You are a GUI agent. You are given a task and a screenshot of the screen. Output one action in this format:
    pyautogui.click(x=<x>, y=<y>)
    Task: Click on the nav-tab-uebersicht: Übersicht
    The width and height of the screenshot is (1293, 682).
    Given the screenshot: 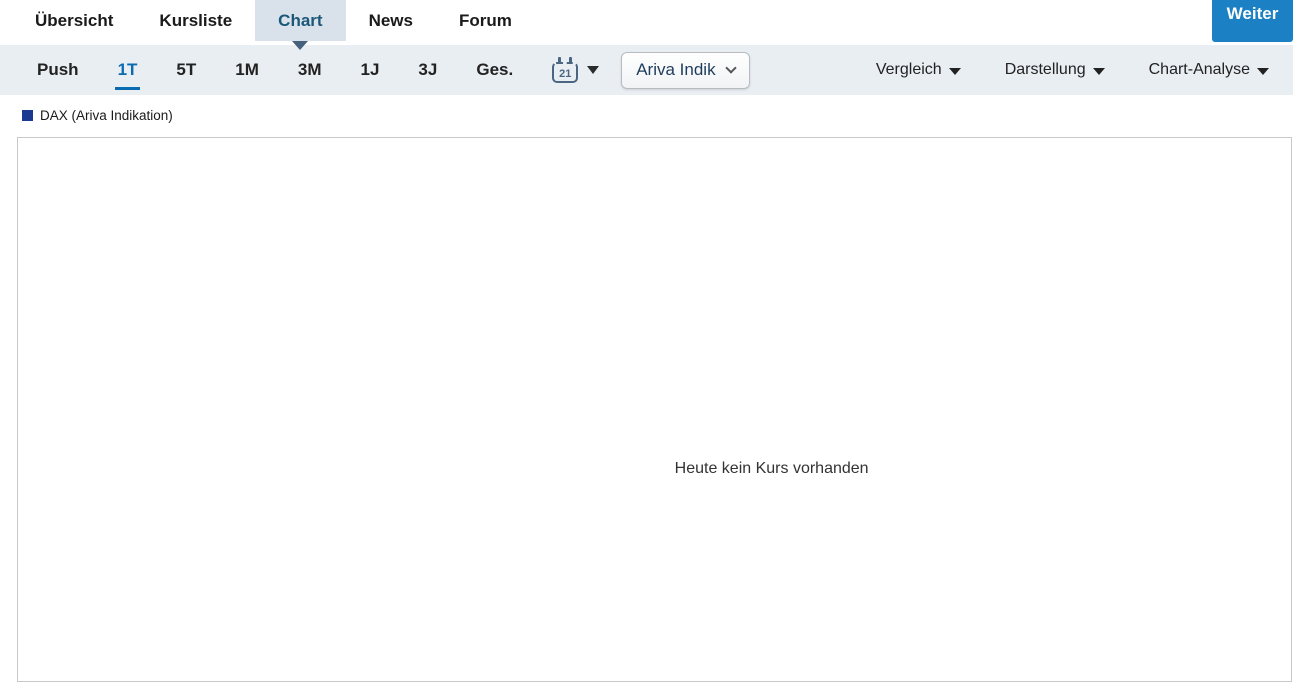 What is the action you would take?
    pyautogui.click(x=74, y=20)
    